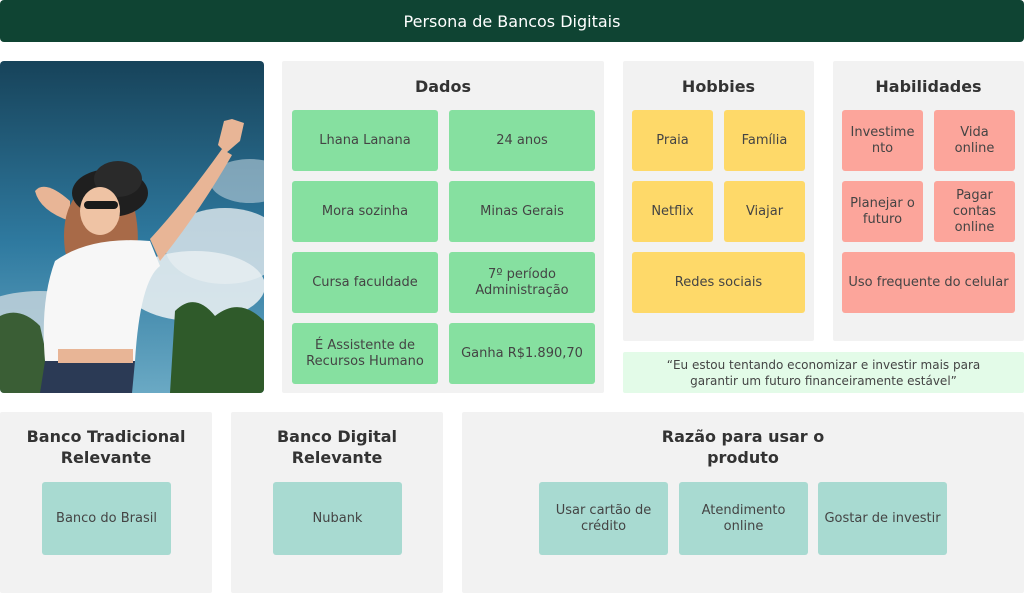 The width and height of the screenshot is (1024, 593). I want to click on hobby-item: Praia, so click(672, 140).